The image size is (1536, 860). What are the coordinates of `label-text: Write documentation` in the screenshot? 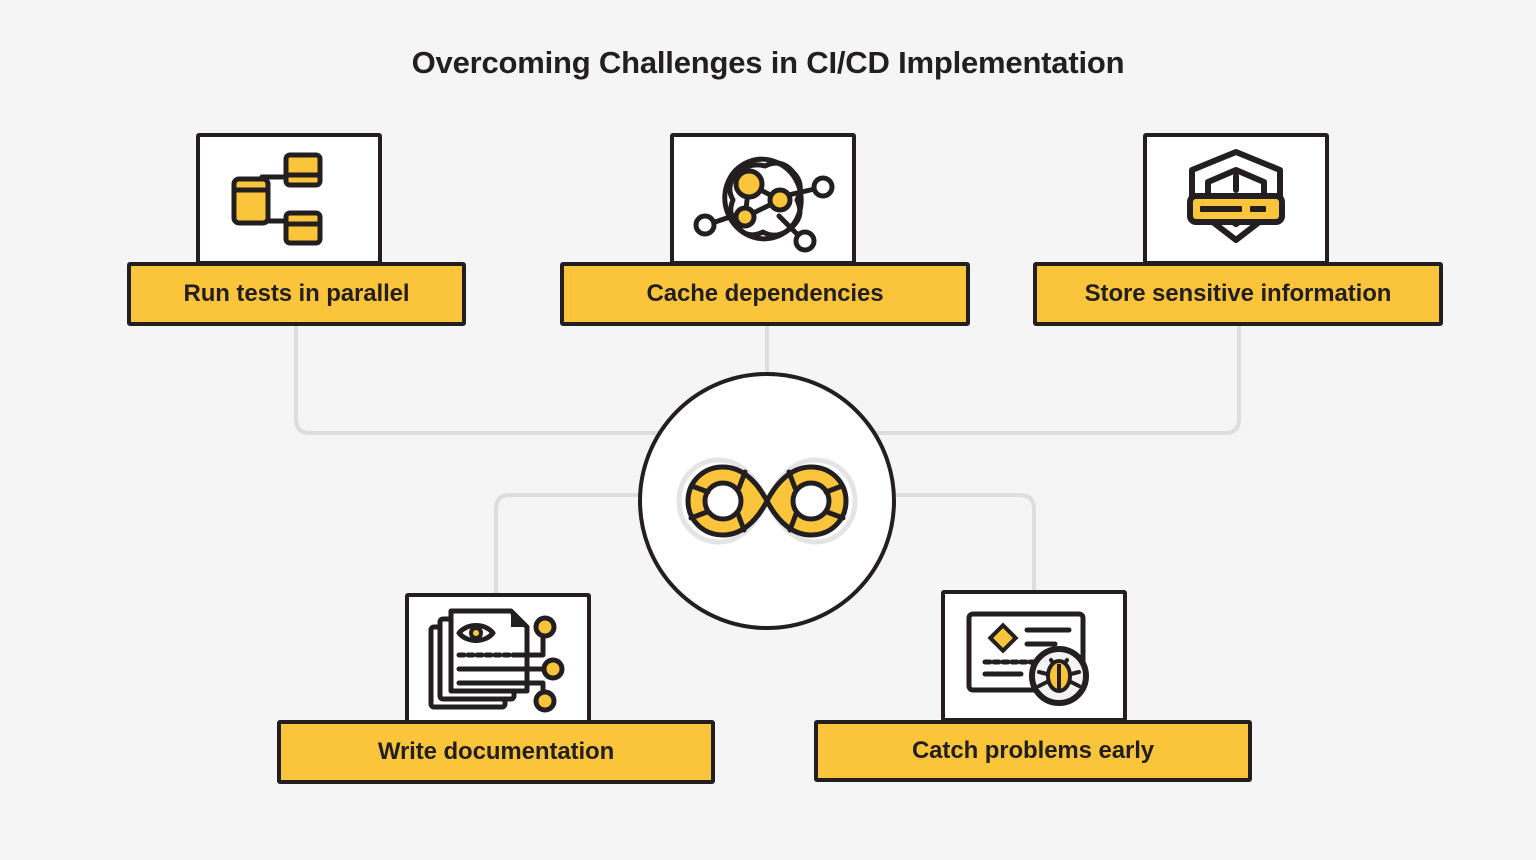 It's located at (496, 751).